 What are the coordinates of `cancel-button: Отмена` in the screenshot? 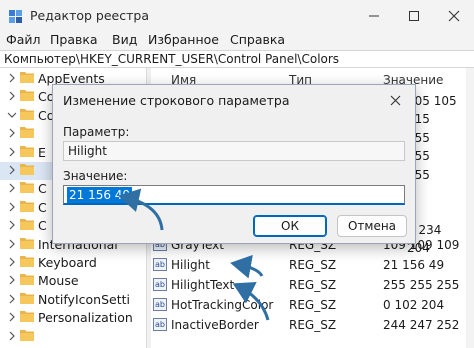 It's located at (372, 226).